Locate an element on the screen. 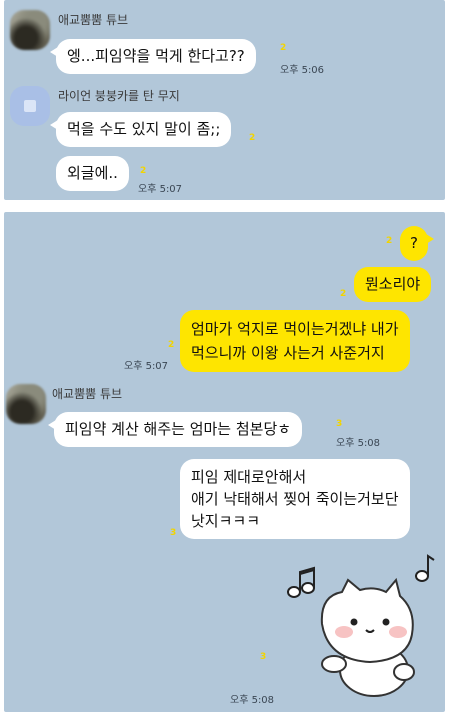 The height and width of the screenshot is (716, 450). white-cat-sticker is located at coordinates (362, 627).